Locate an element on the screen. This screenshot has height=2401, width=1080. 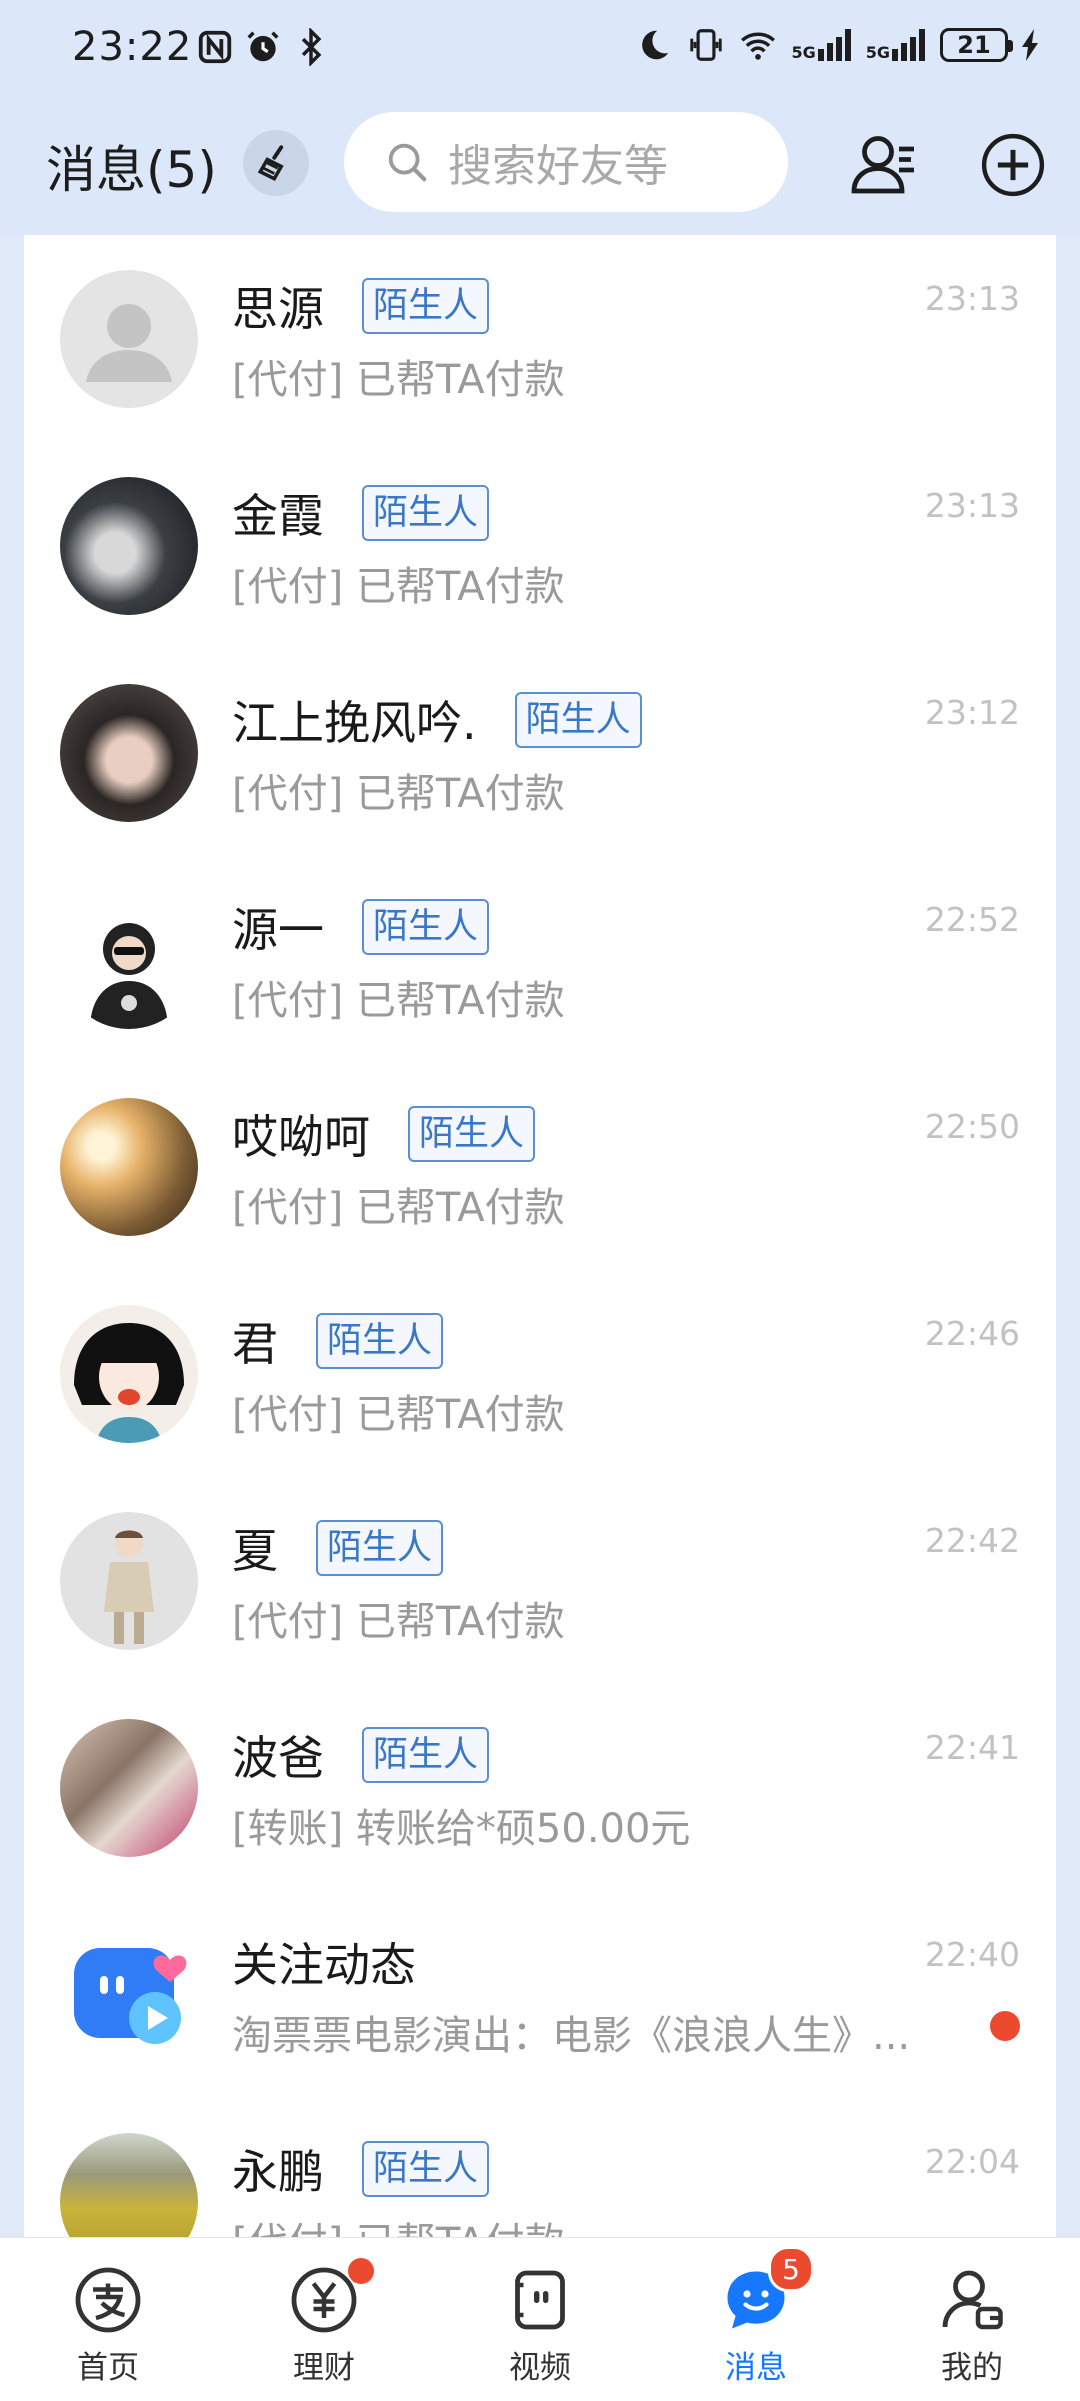
clear-unread-button is located at coordinates (276, 163).